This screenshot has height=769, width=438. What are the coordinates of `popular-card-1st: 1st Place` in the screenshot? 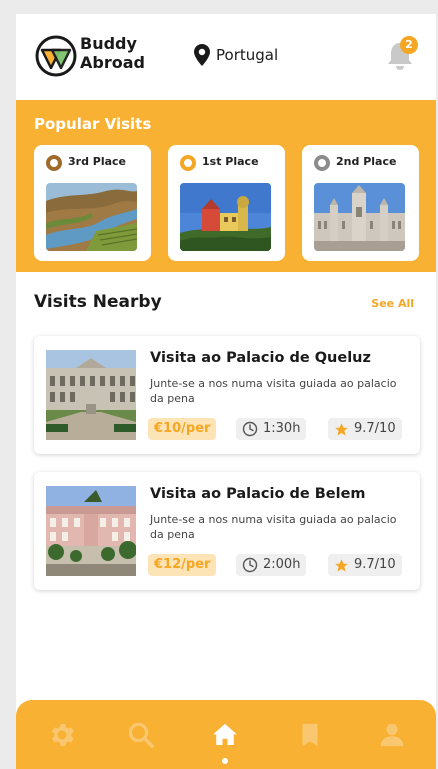 It's located at (226, 203).